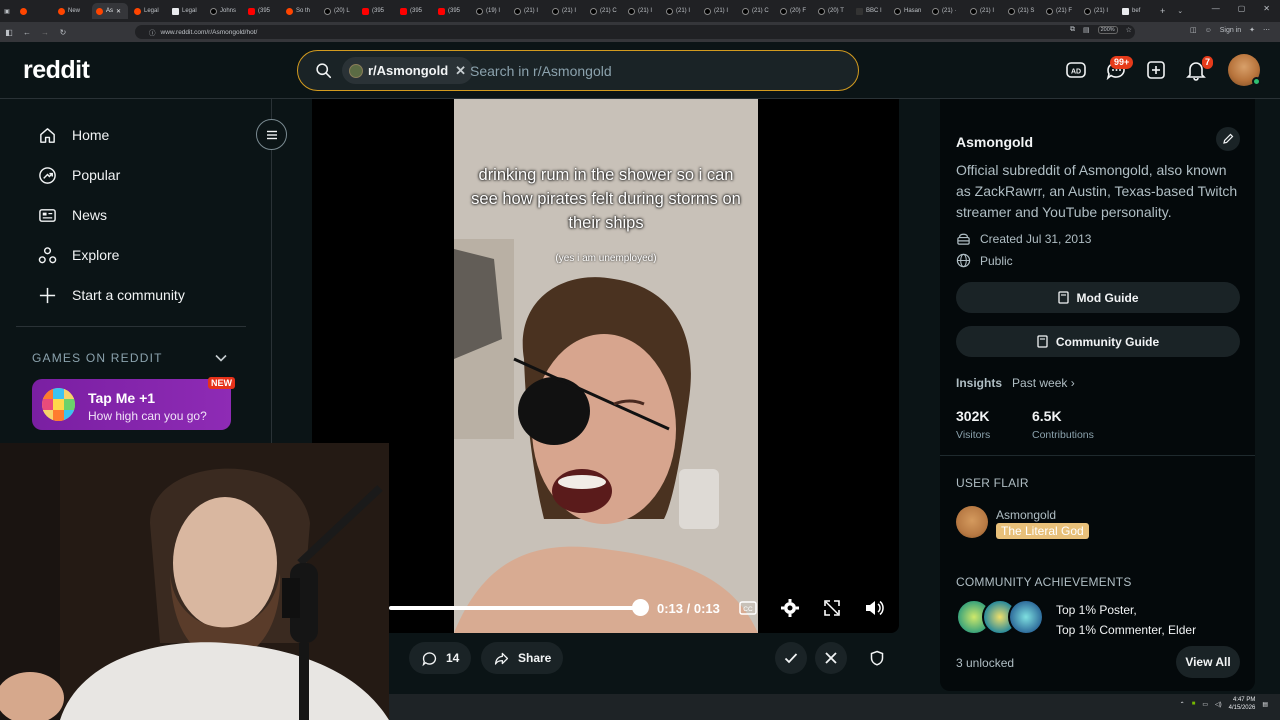 This screenshot has height=720, width=1280. Describe the element at coordinates (111, 295) in the screenshot. I see `sidebar-item-start-community: Start a community` at that location.